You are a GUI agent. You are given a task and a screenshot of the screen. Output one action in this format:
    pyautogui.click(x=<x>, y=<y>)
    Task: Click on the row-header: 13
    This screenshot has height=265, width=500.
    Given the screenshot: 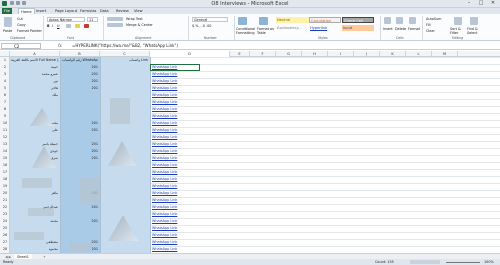 What is the action you would take?
    pyautogui.click(x=5, y=144)
    